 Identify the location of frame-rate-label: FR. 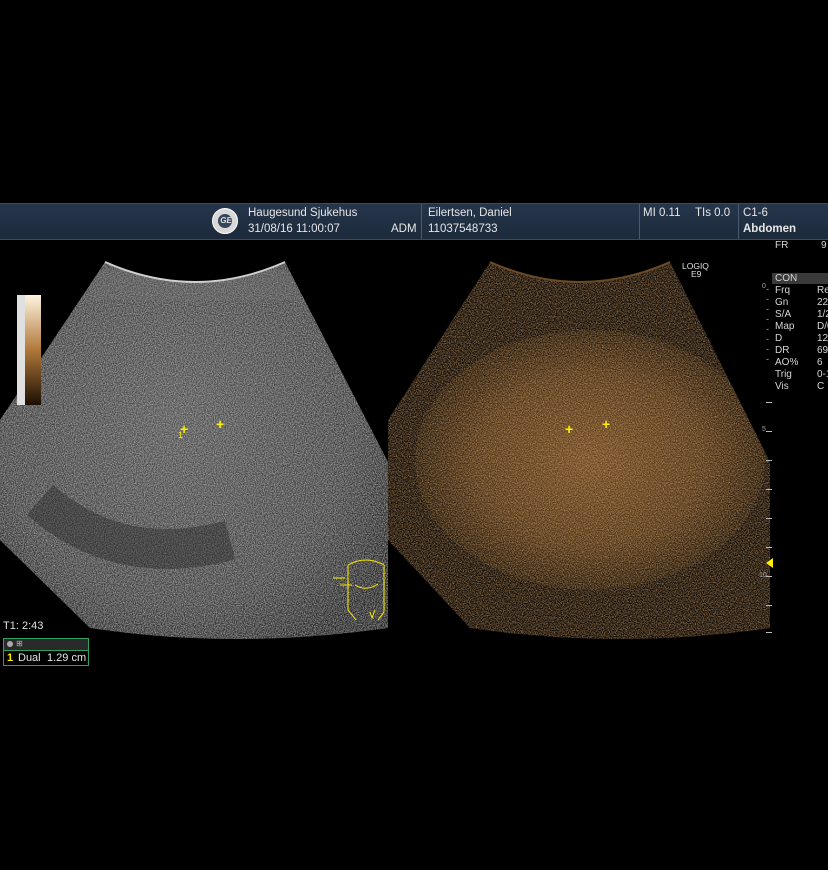
(782, 245).